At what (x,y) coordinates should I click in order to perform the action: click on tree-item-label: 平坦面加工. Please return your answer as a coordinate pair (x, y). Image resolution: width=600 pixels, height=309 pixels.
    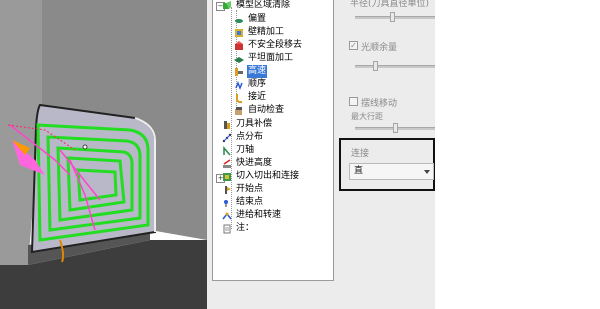
    Looking at the image, I should click on (271, 58).